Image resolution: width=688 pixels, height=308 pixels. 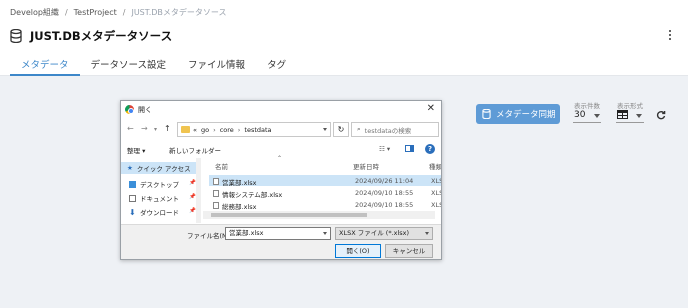 I want to click on quick-access-label: クイック アクセス, so click(x=163, y=169).